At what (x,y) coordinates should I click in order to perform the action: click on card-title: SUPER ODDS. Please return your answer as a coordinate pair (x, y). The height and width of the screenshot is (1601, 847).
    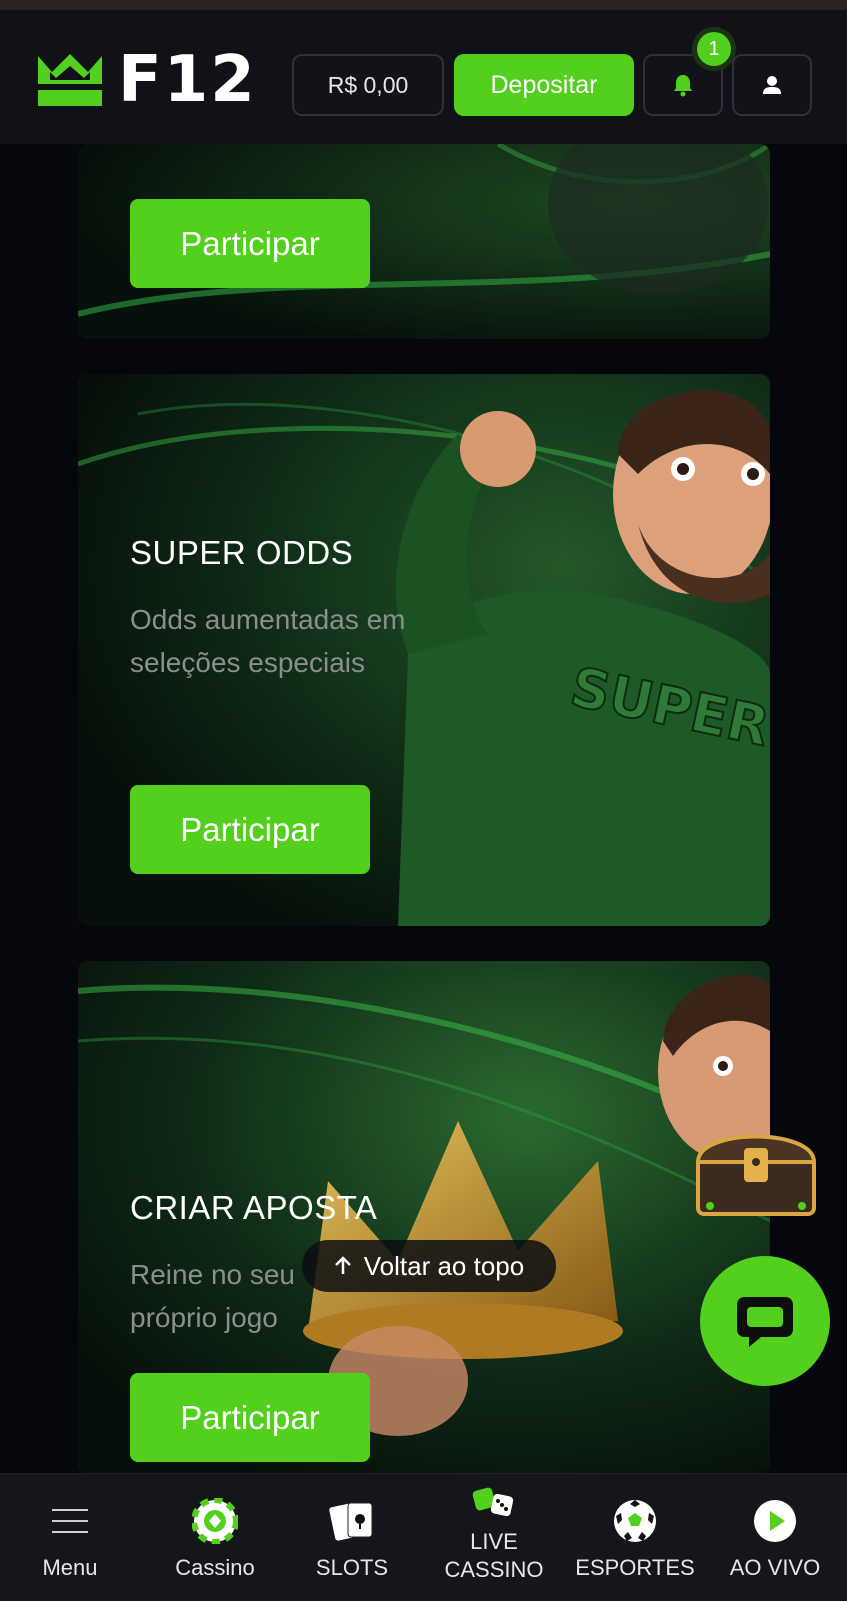
    Looking at the image, I should click on (242, 552).